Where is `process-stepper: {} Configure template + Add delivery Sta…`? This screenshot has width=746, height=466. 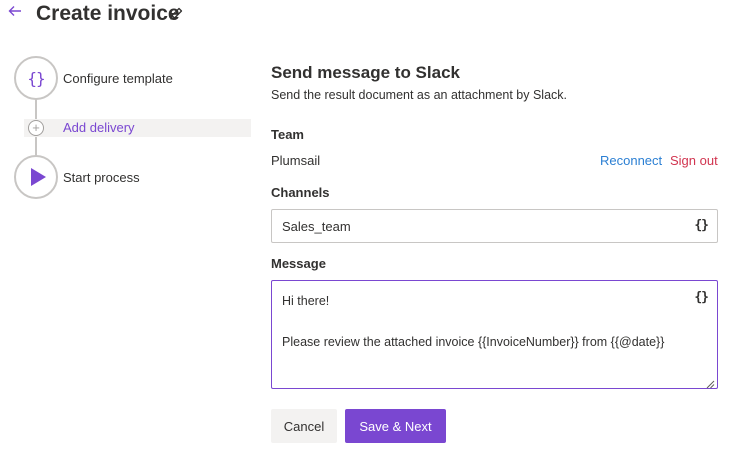
process-stepper: {} Configure template + Add delivery Sta… is located at coordinates (126, 130).